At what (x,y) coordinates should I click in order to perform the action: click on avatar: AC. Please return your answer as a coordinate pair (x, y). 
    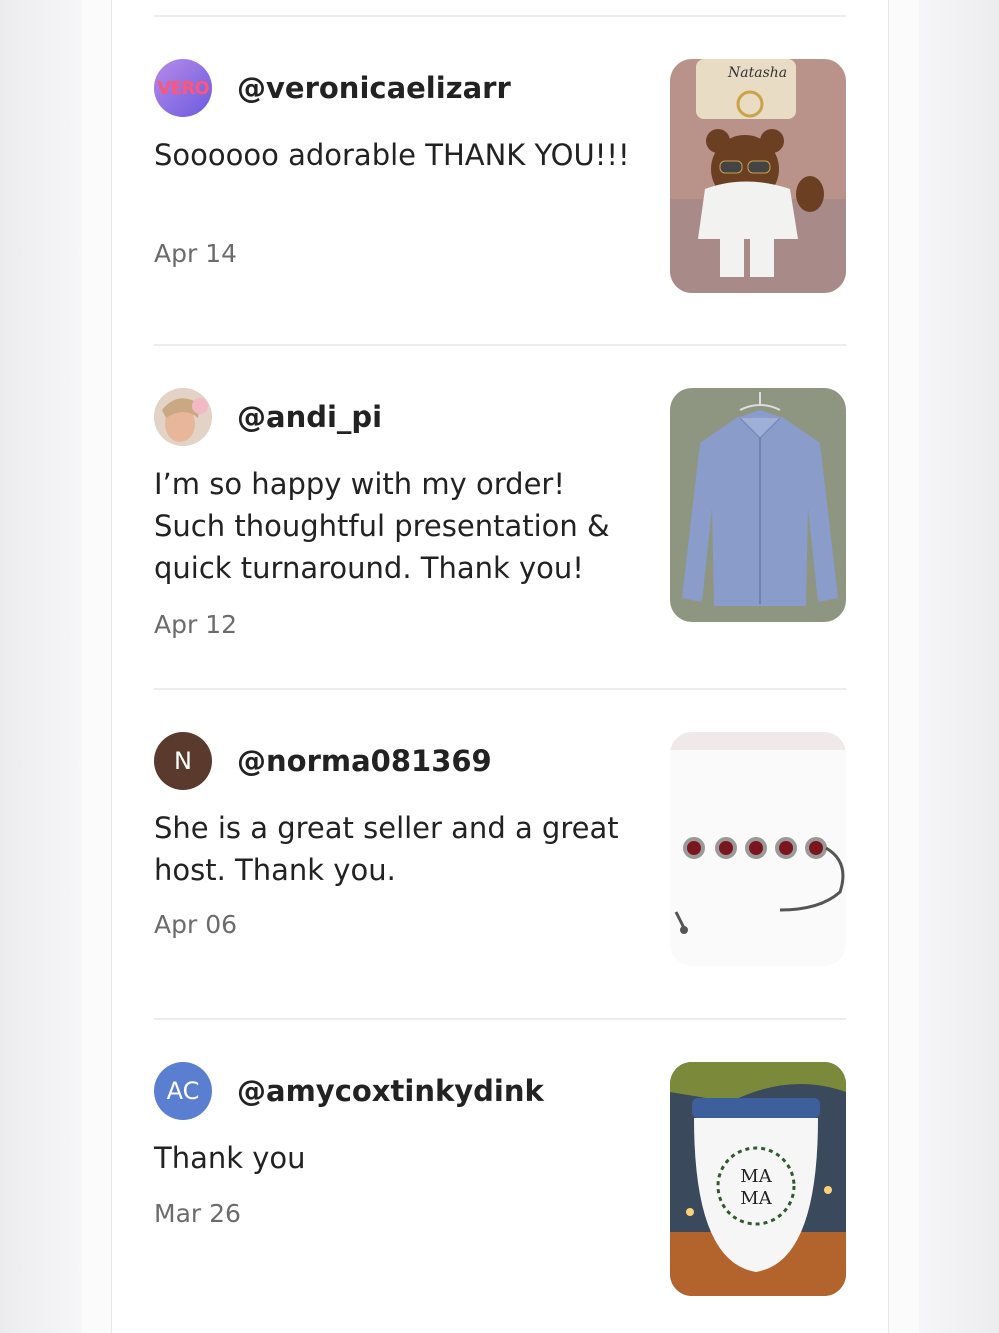
    Looking at the image, I should click on (183, 1091).